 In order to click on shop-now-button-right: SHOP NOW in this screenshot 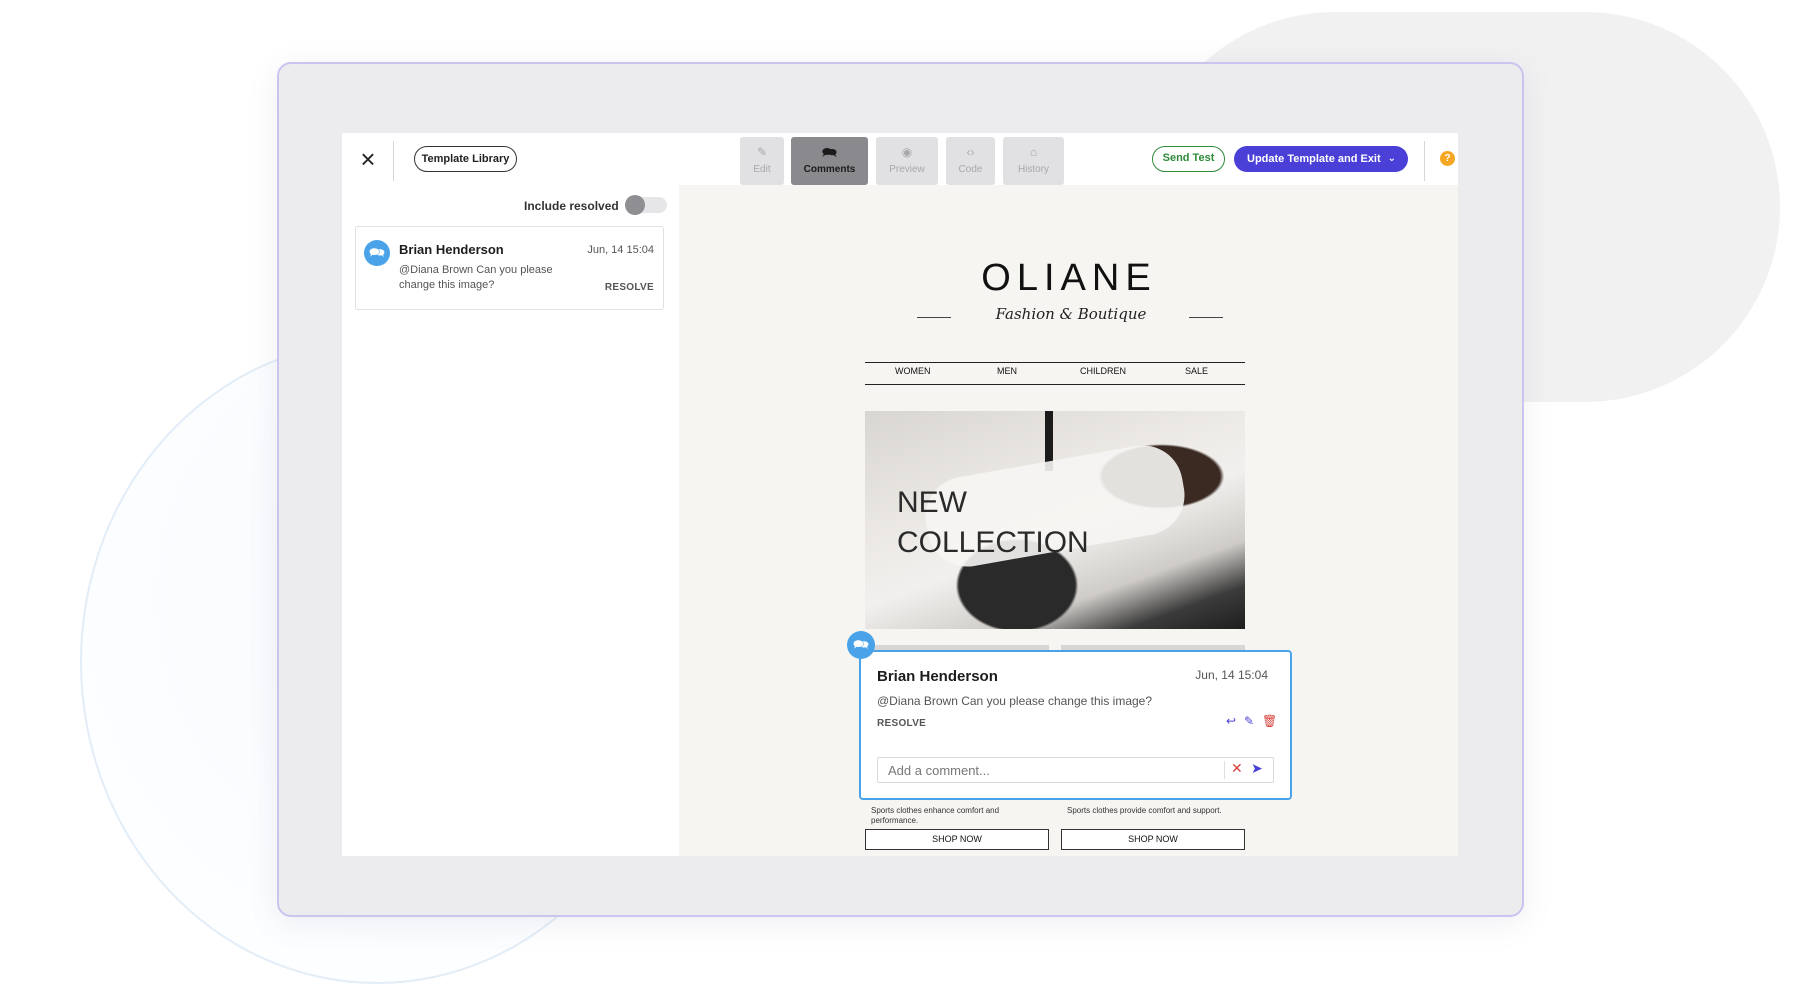, I will do `click(1153, 839)`.